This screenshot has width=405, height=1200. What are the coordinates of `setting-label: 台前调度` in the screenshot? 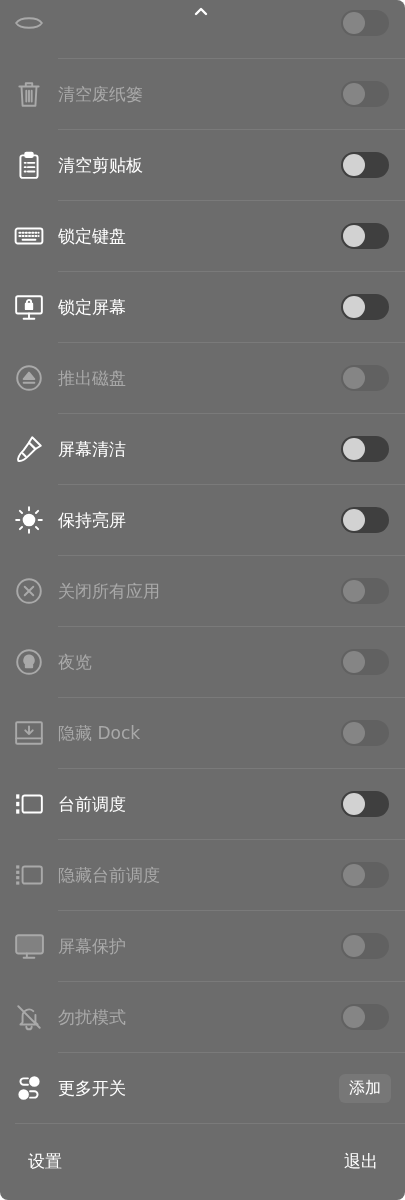 It's located at (92, 804).